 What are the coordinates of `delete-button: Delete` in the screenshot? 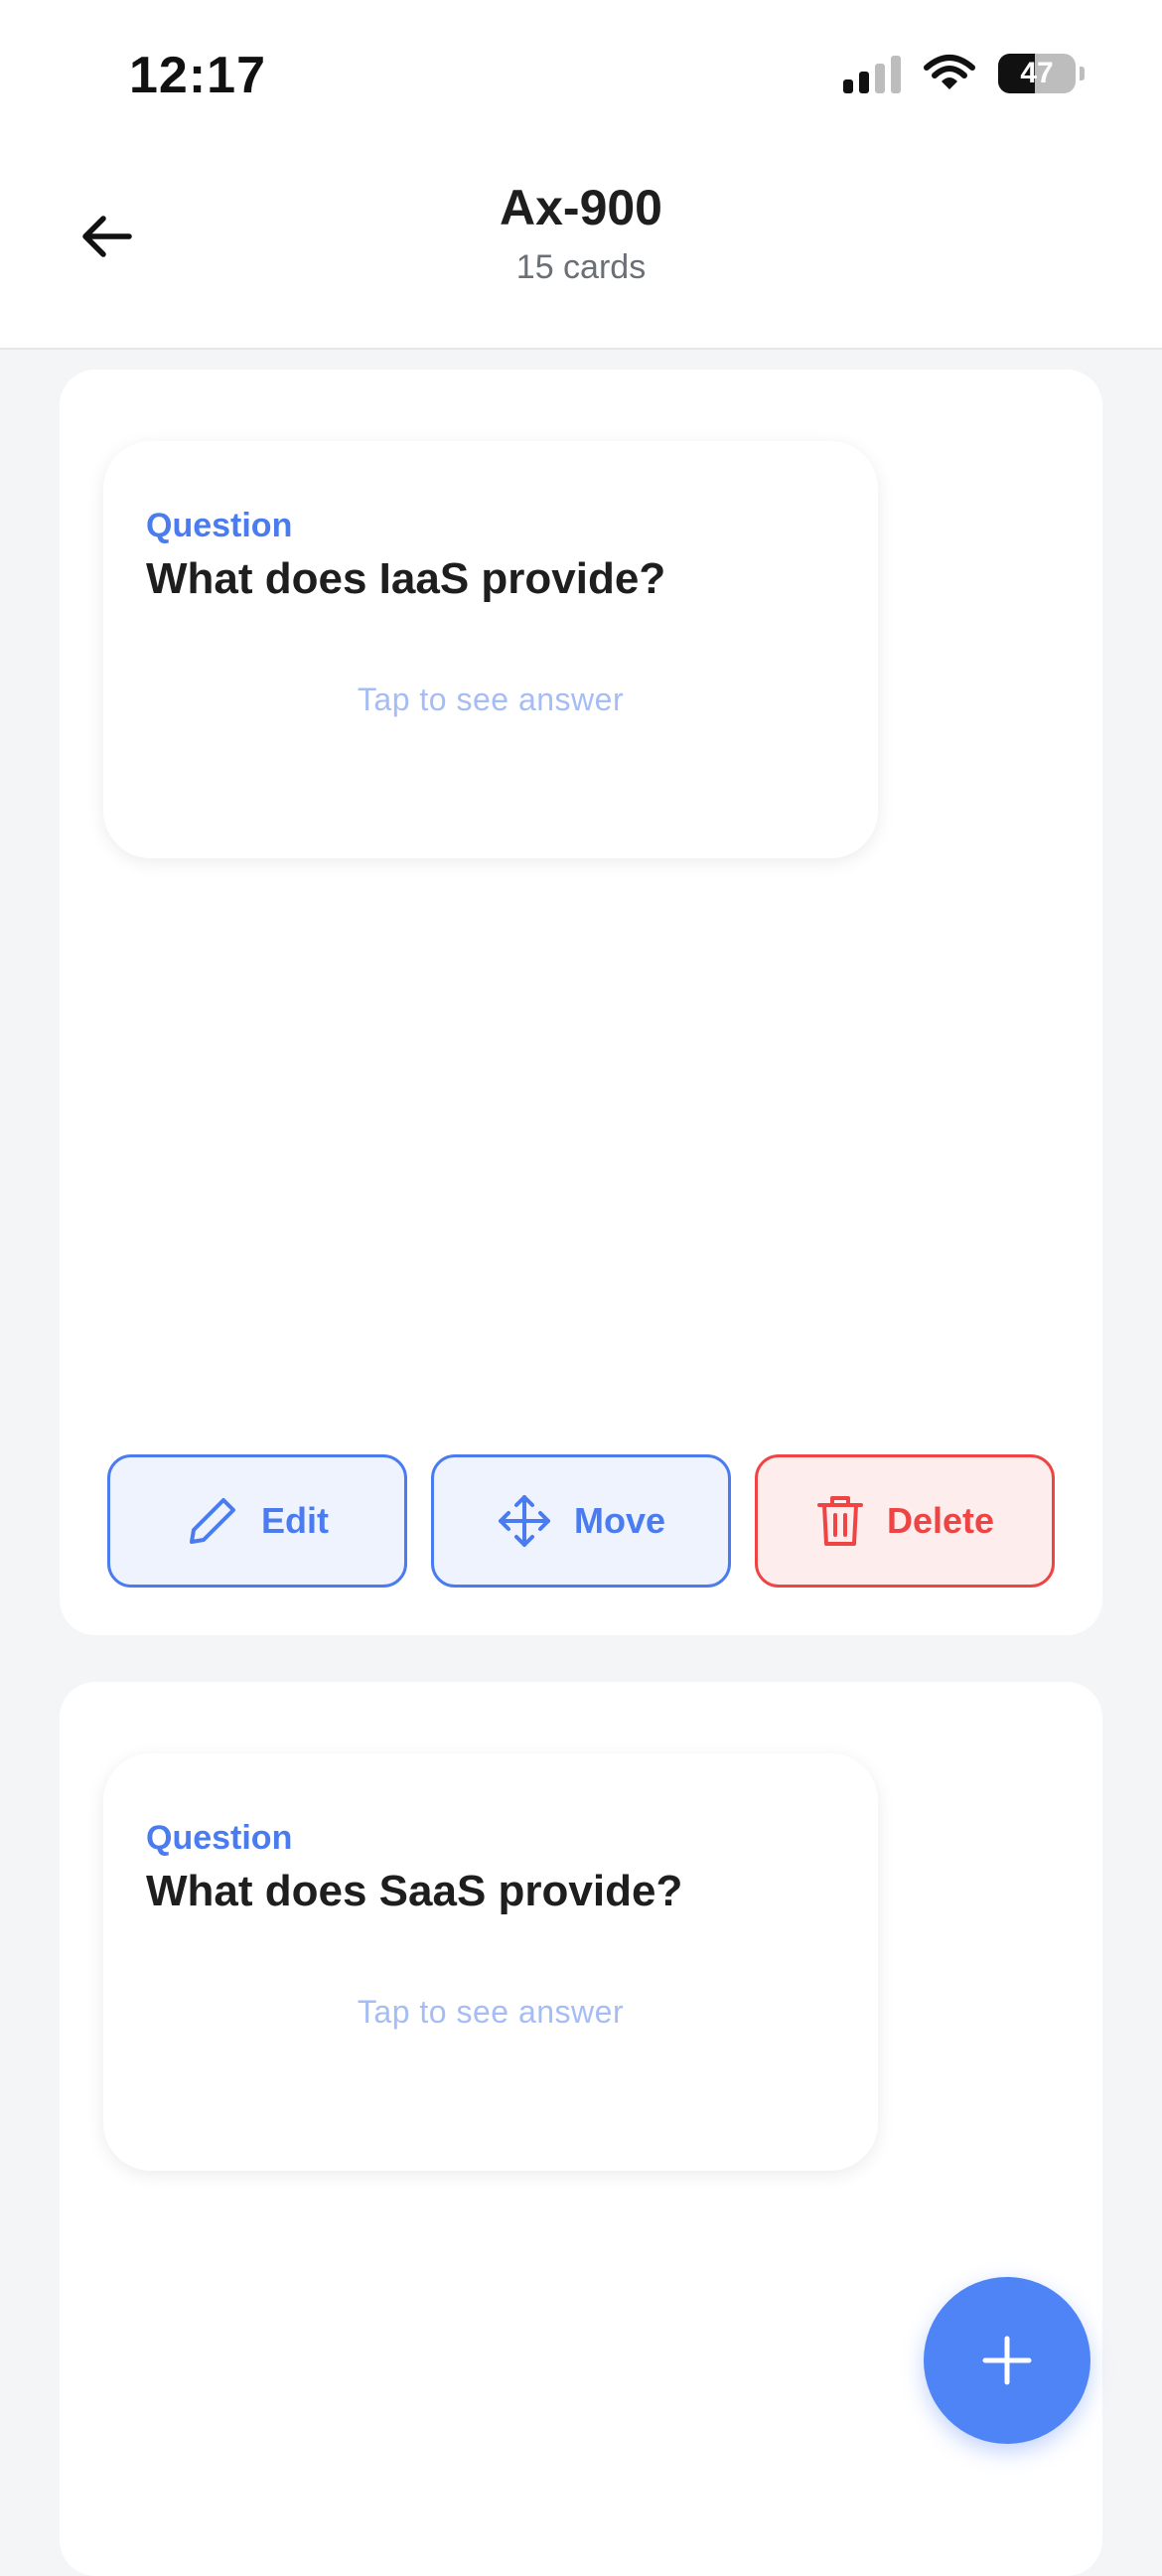 It's located at (905, 1521).